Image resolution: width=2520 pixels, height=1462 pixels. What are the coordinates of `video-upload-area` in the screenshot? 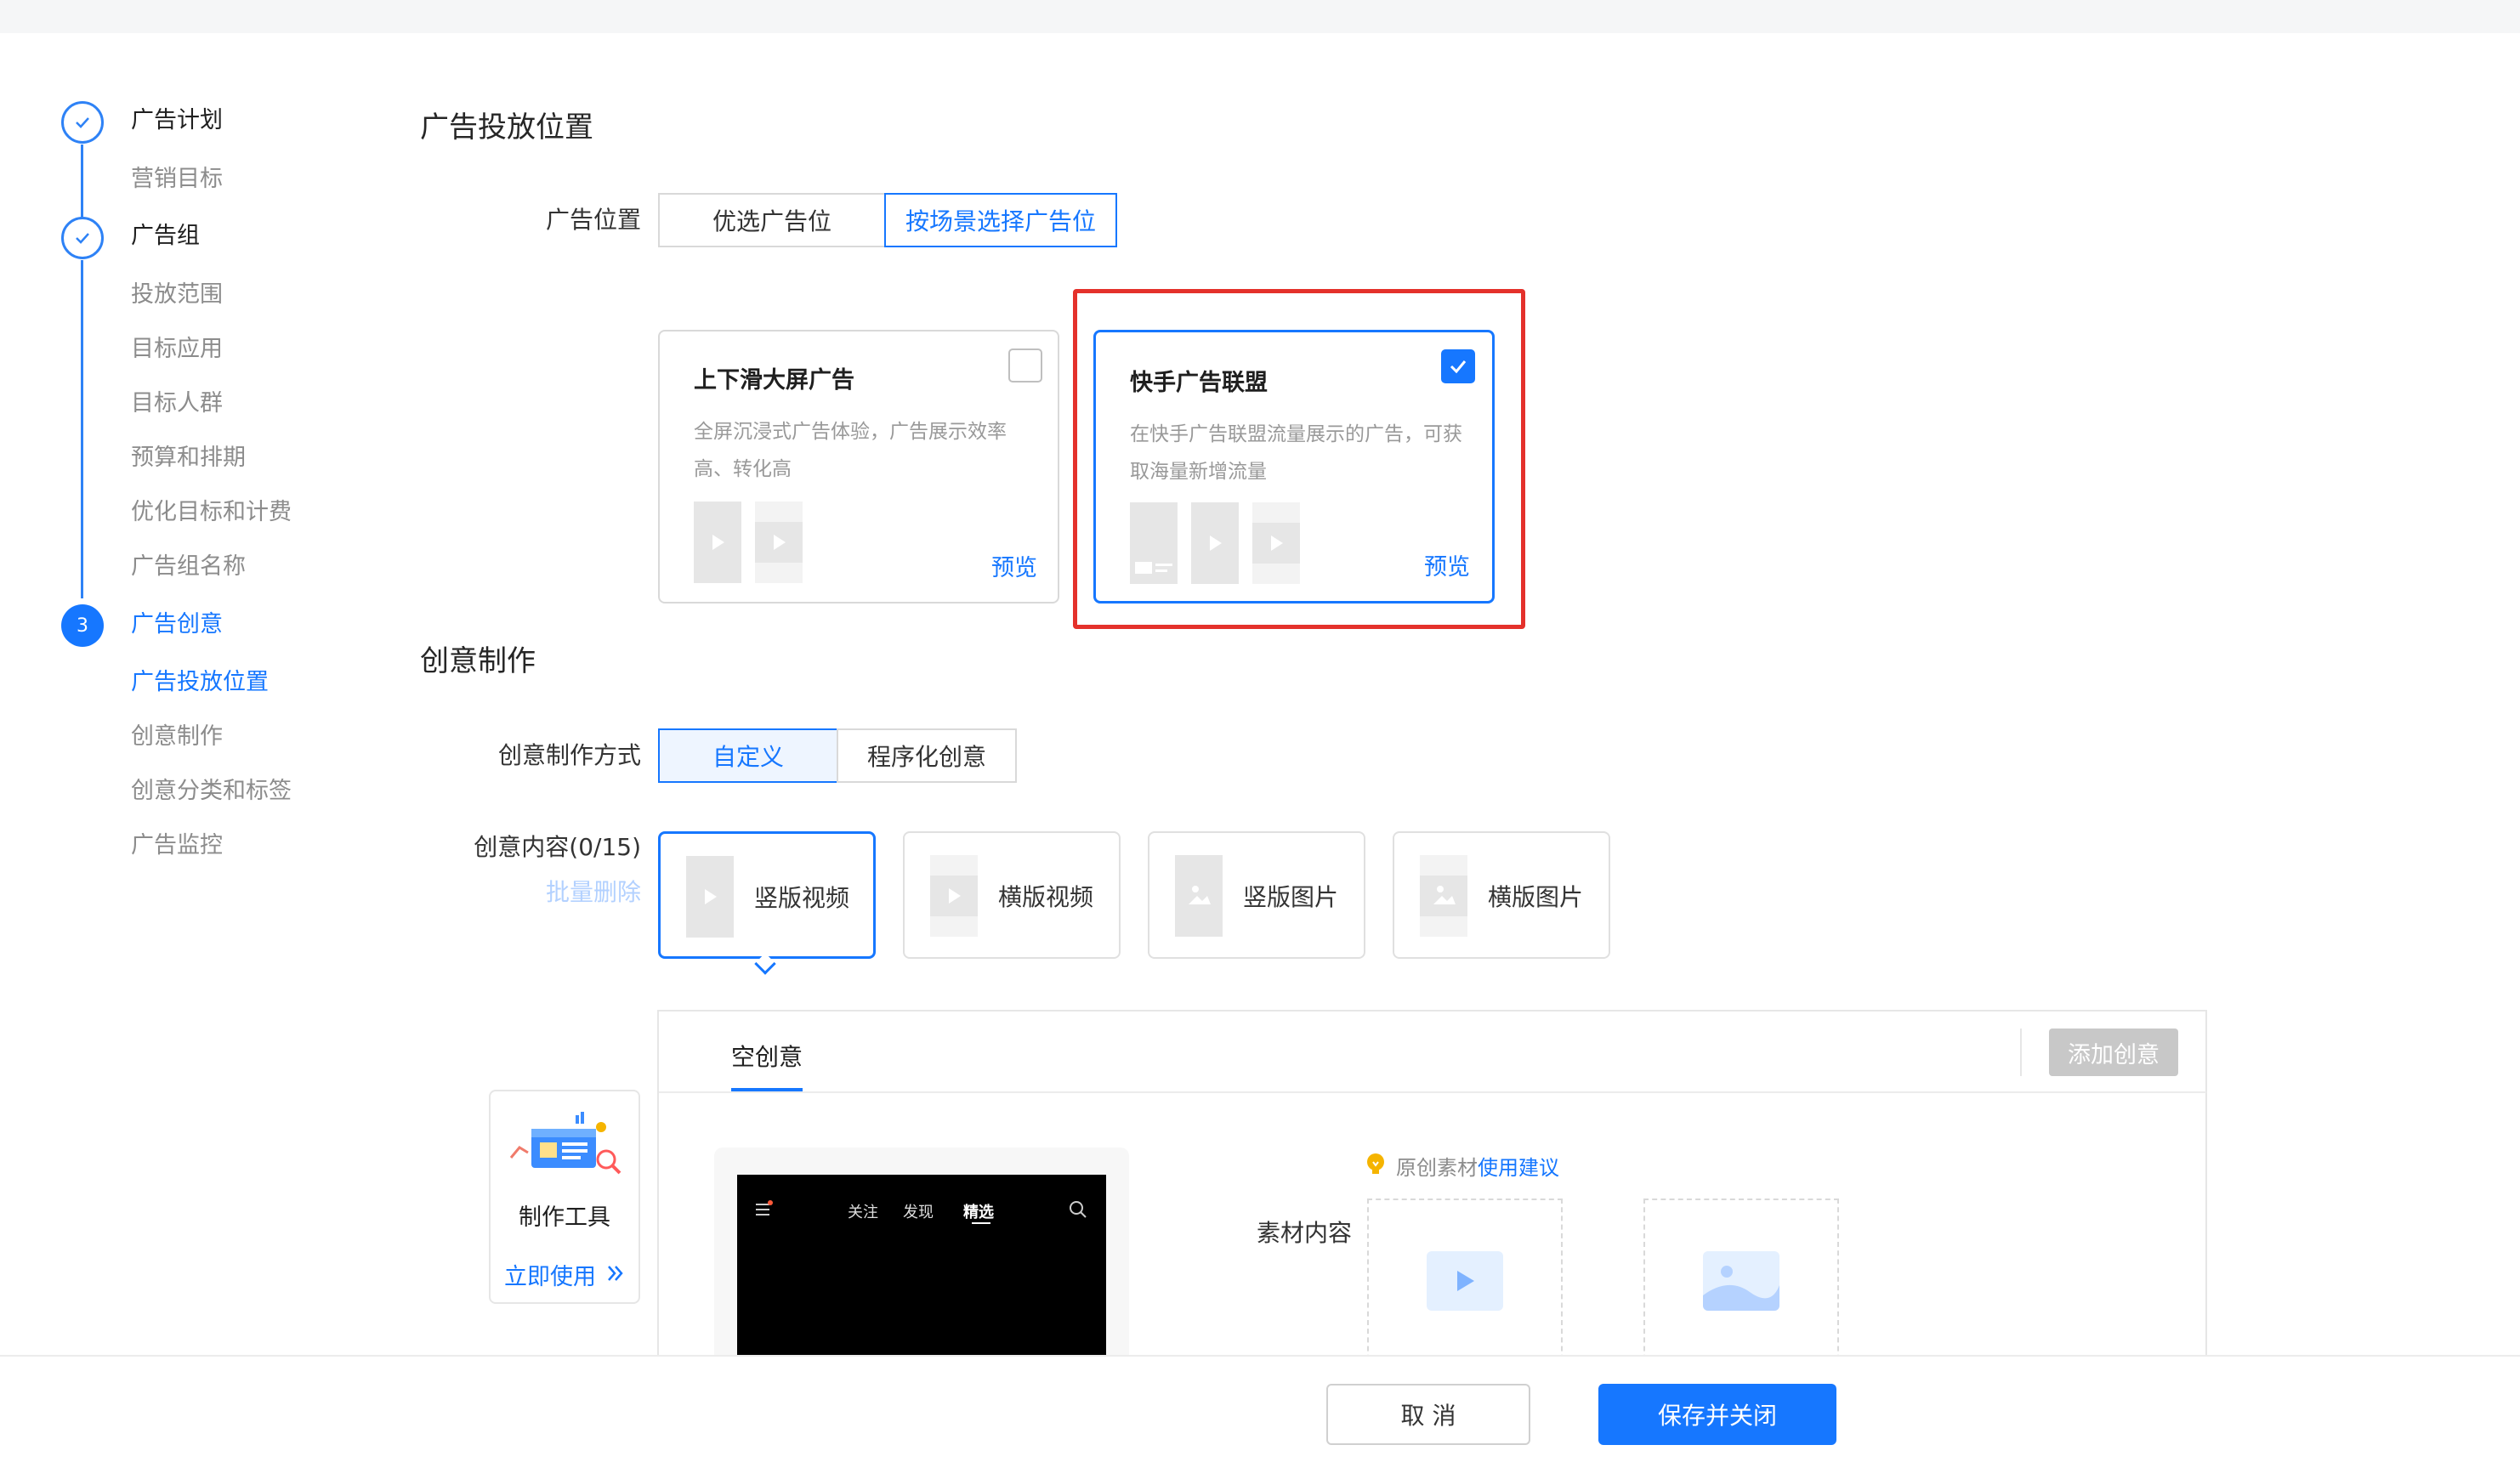 It's located at (1465, 1283).